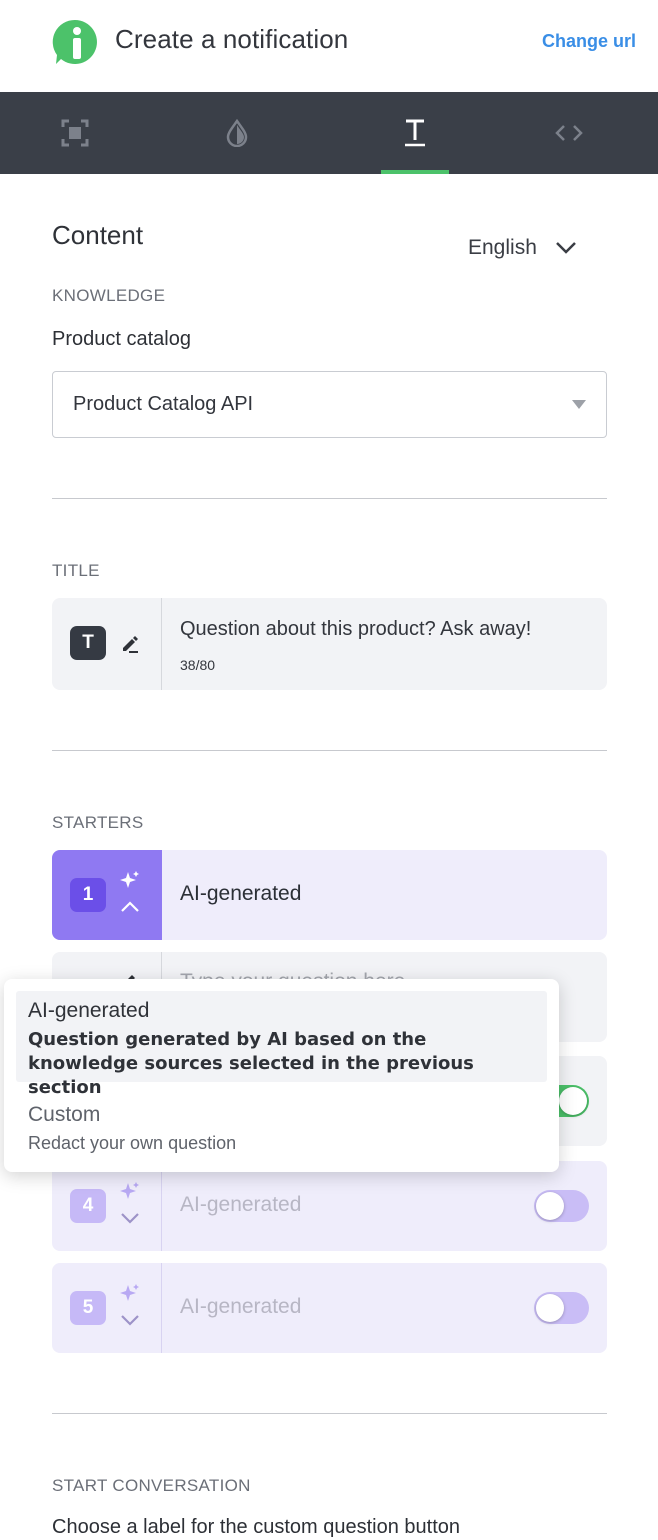  What do you see at coordinates (130, 907) in the screenshot?
I see `chevron-up-icon` at bounding box center [130, 907].